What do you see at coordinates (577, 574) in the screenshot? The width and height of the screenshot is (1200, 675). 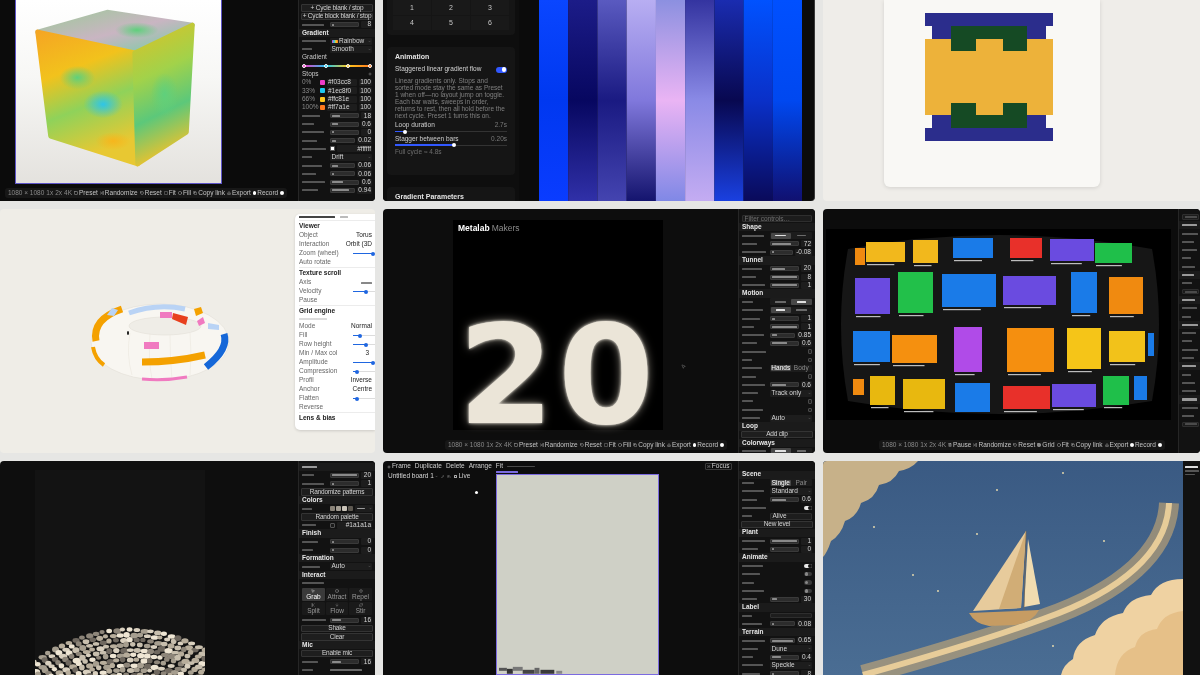 I see `artboard` at bounding box center [577, 574].